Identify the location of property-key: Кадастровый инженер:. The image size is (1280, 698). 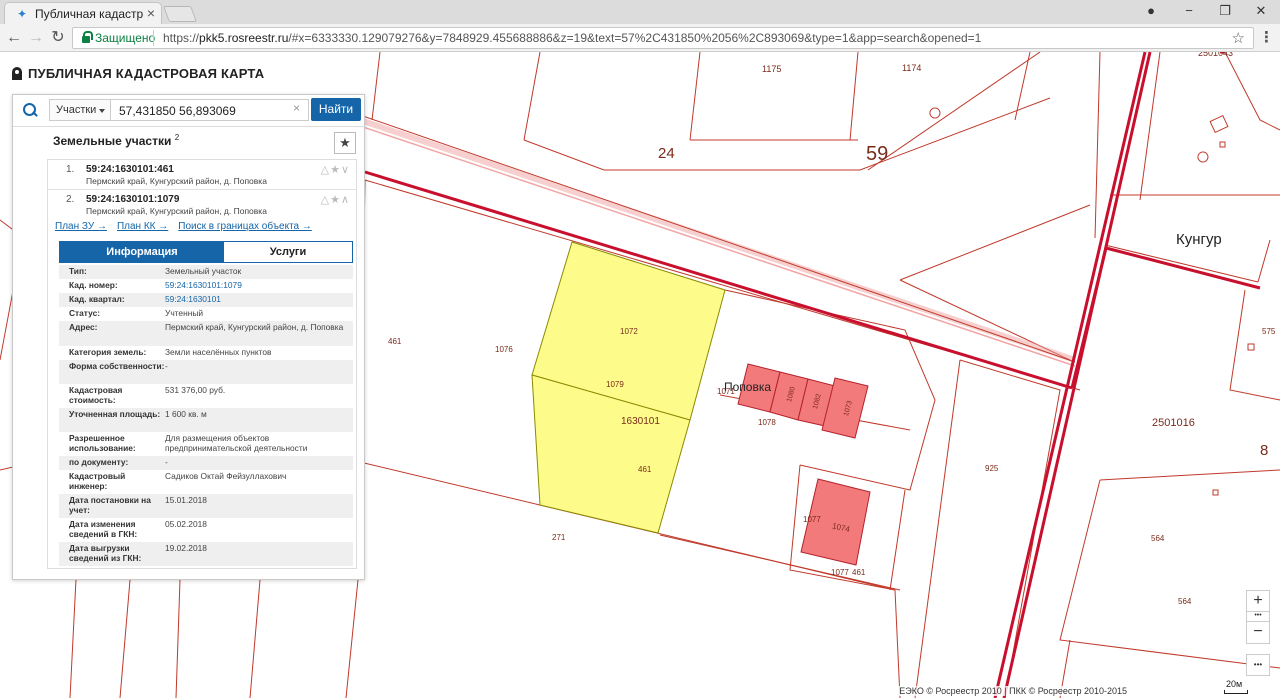
(97, 481).